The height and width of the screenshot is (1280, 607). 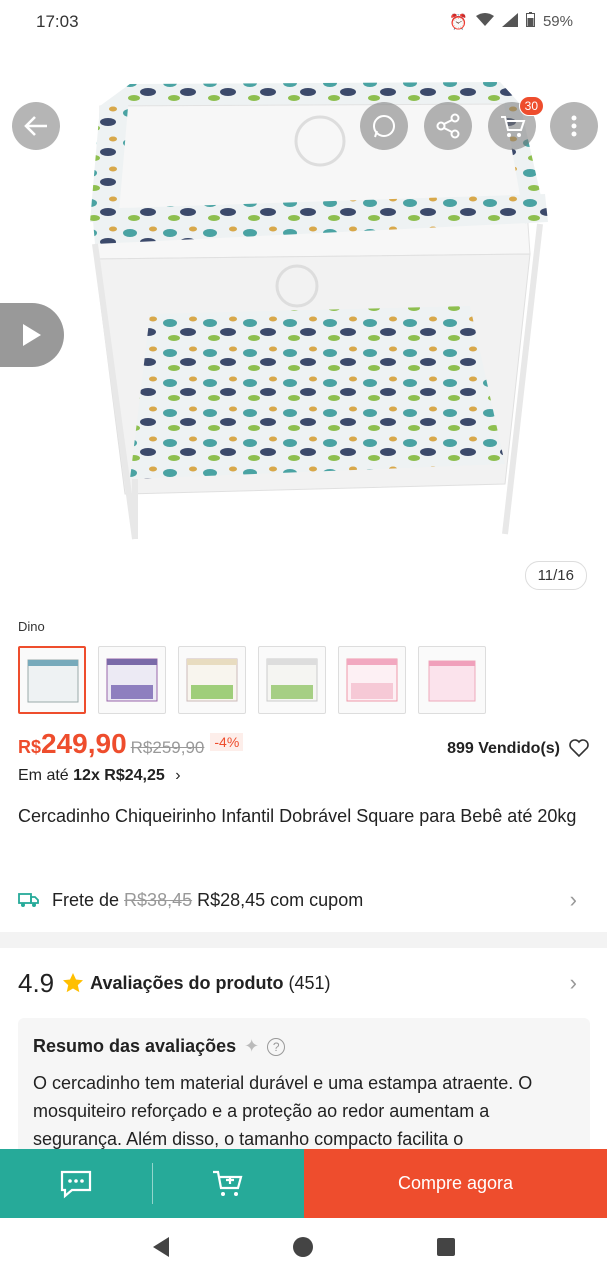 What do you see at coordinates (372, 680) in the screenshot?
I see `variation-thumb-pink-print` at bounding box center [372, 680].